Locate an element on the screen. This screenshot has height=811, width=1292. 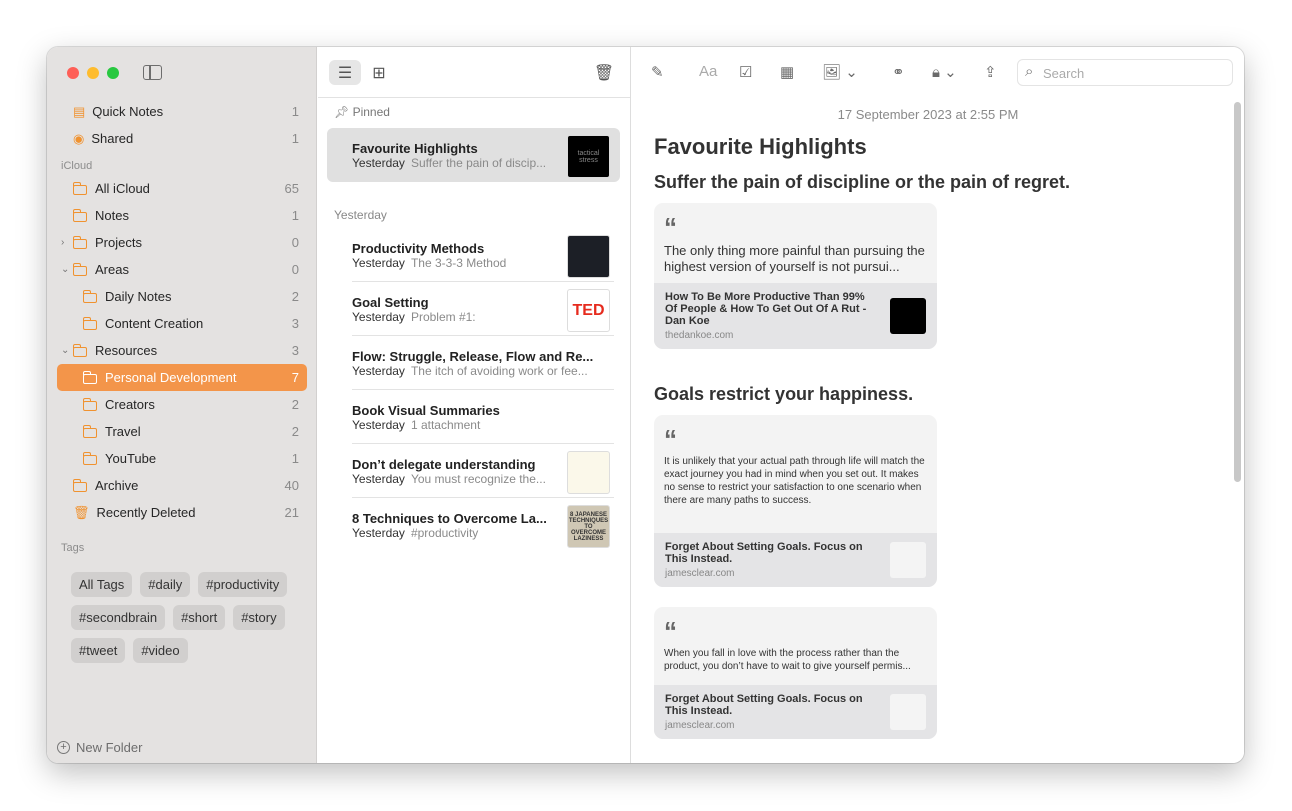
sidebar-item-notes: Notes 1 is located at coordinates (182, 215).